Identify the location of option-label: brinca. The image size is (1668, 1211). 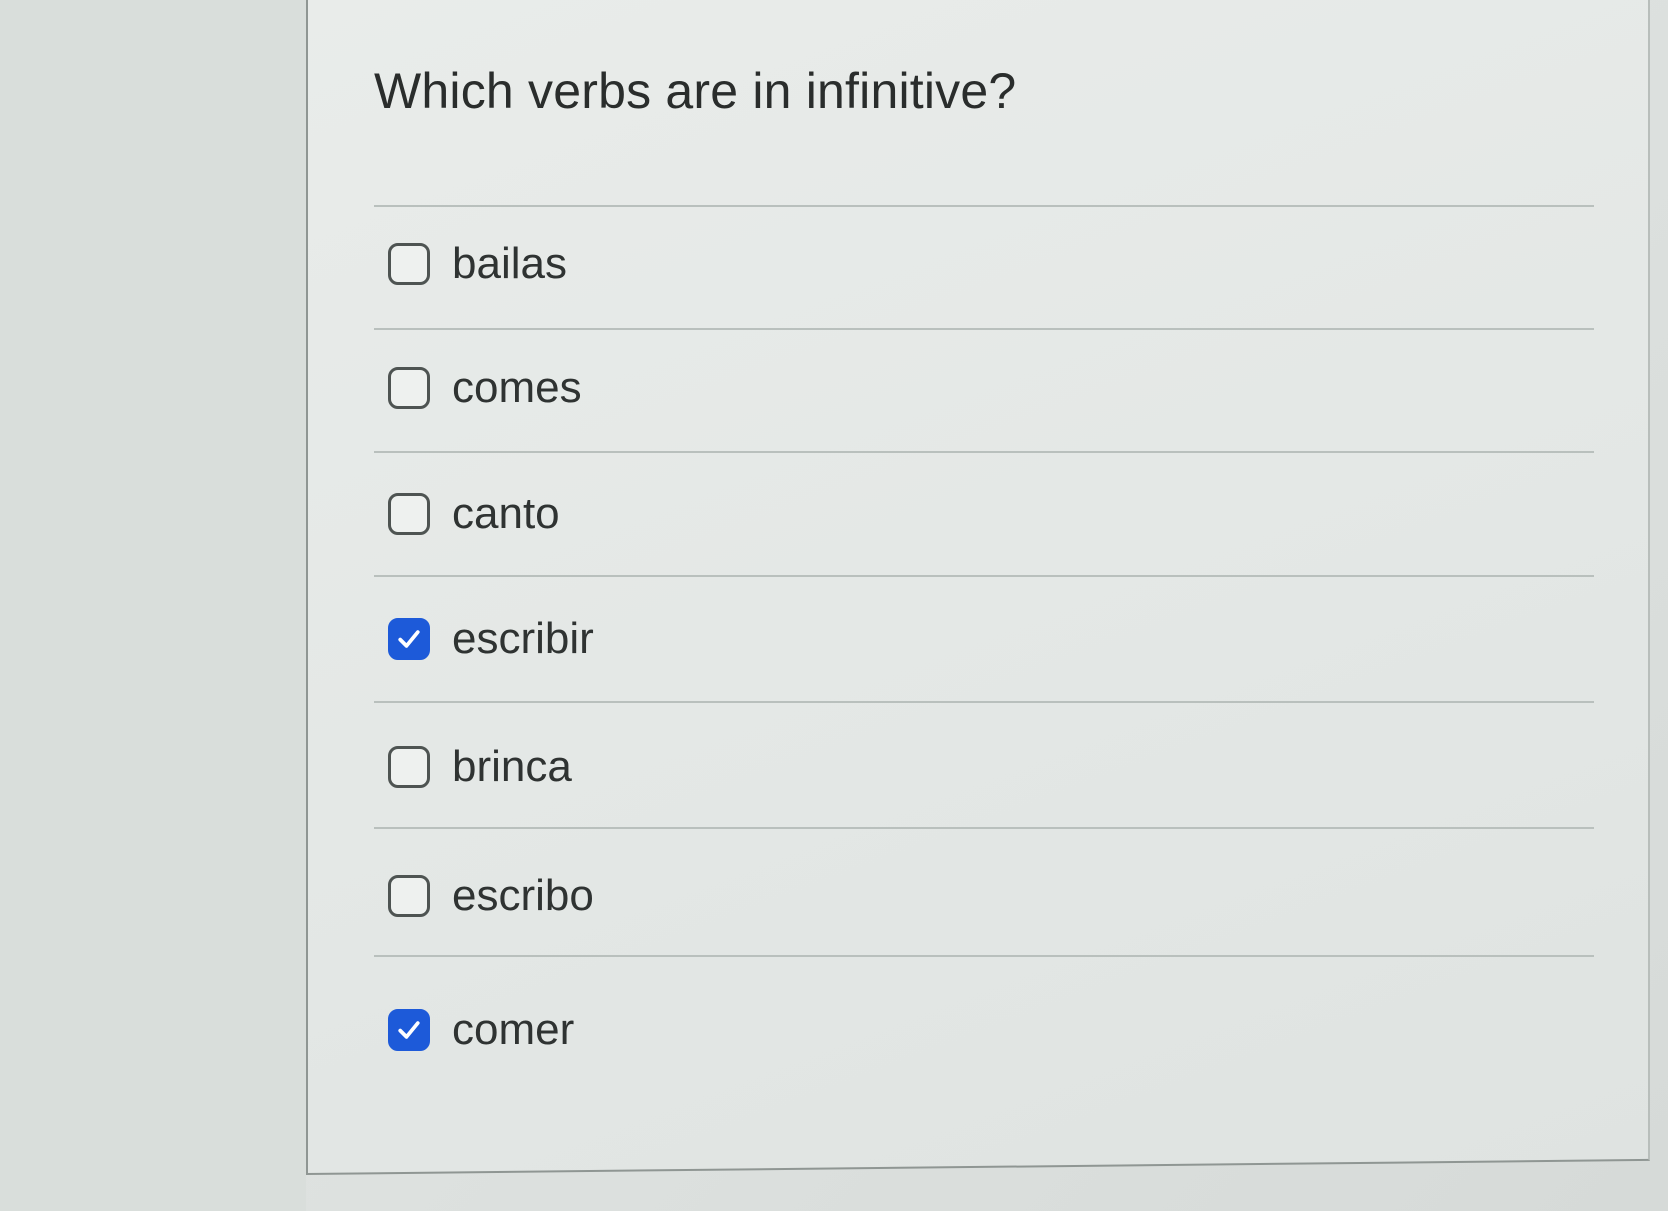
(512, 766).